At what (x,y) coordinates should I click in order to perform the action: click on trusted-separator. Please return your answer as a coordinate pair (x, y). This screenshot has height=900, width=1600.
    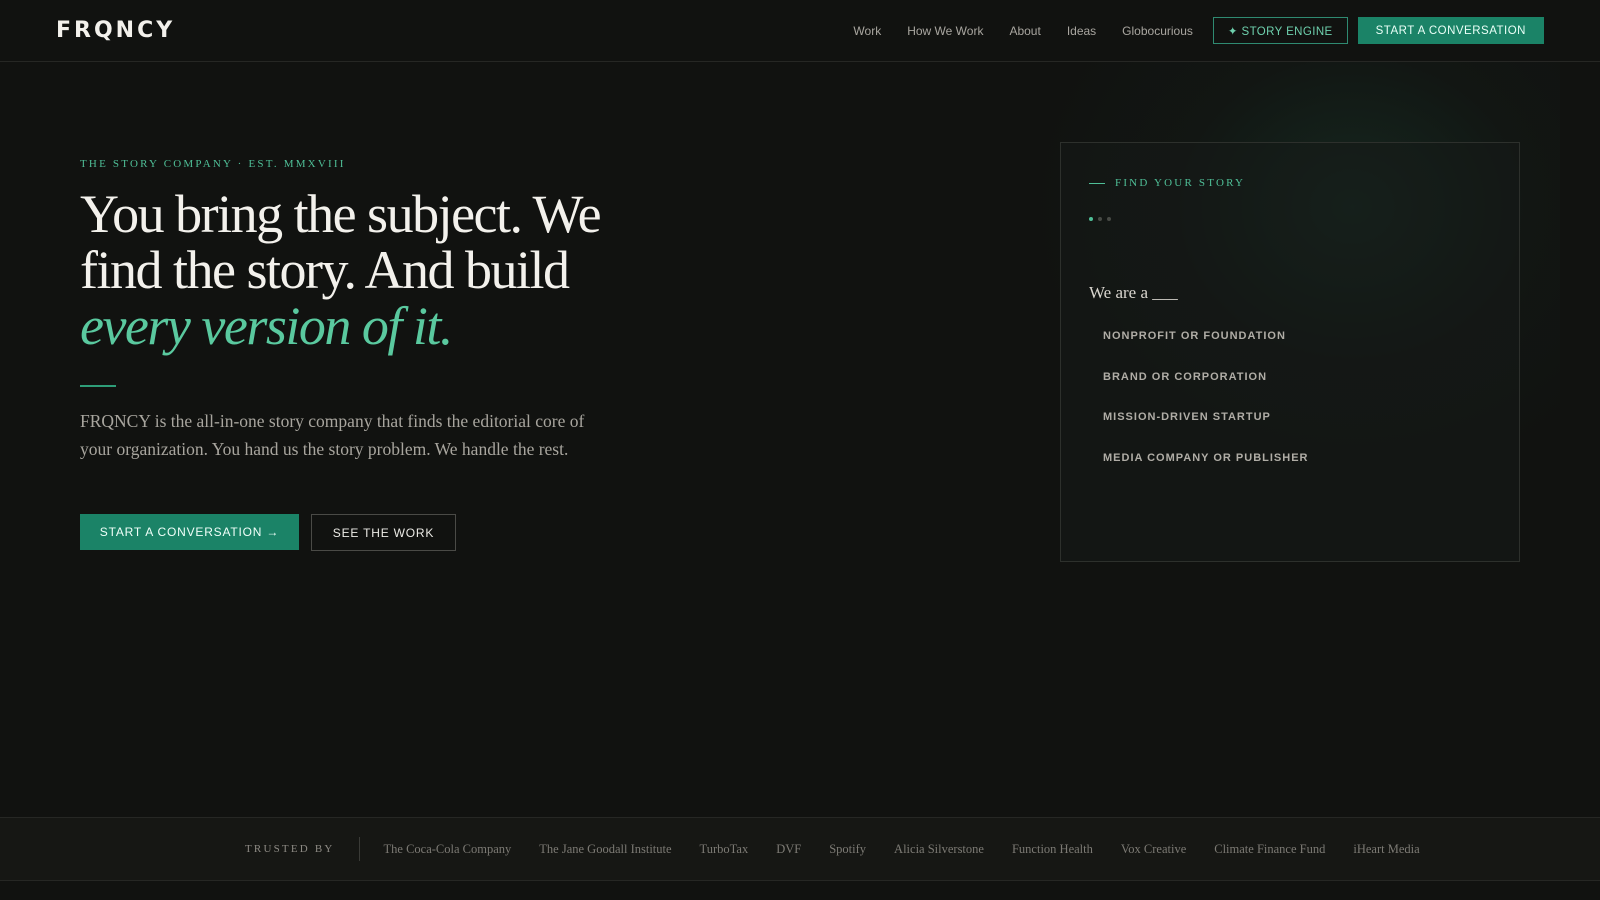
    Looking at the image, I should click on (359, 849).